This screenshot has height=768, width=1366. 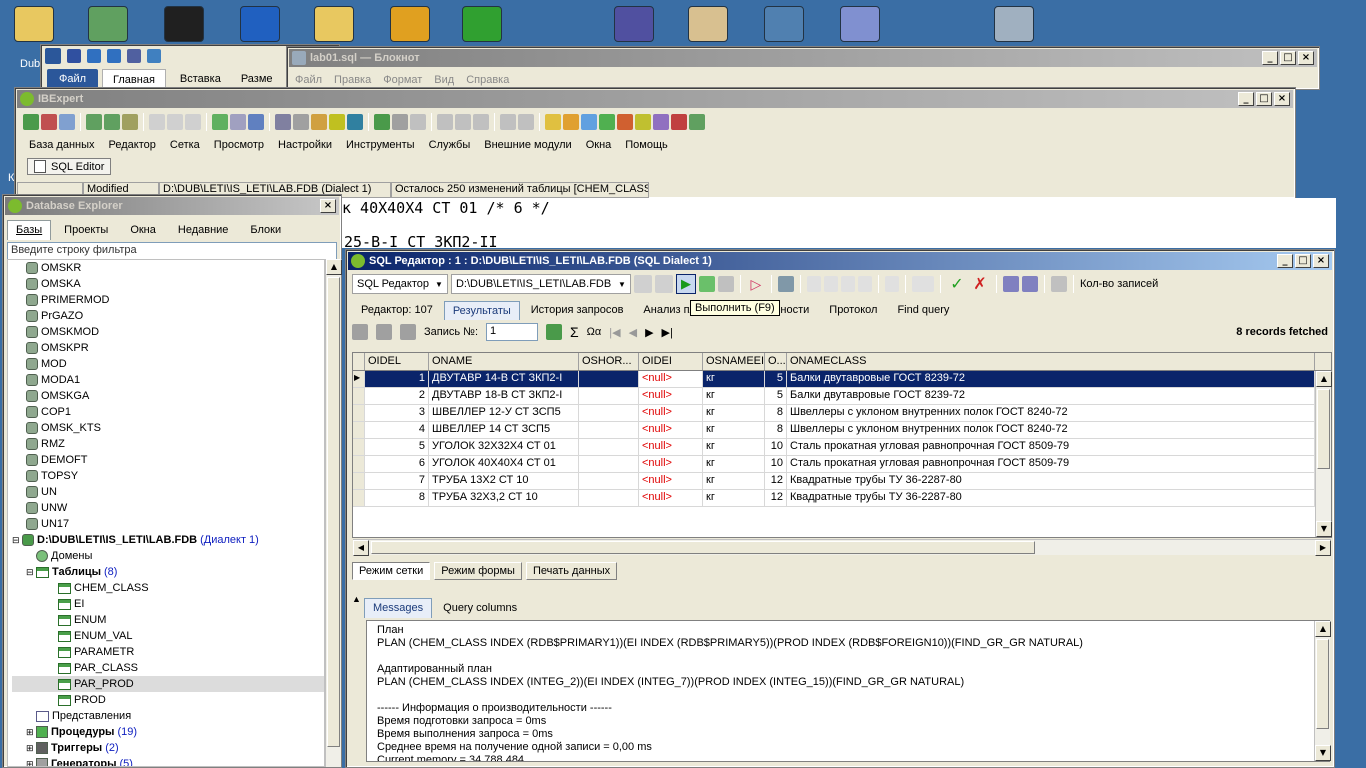 I want to click on table-cell: 12, so click(x=776, y=498).